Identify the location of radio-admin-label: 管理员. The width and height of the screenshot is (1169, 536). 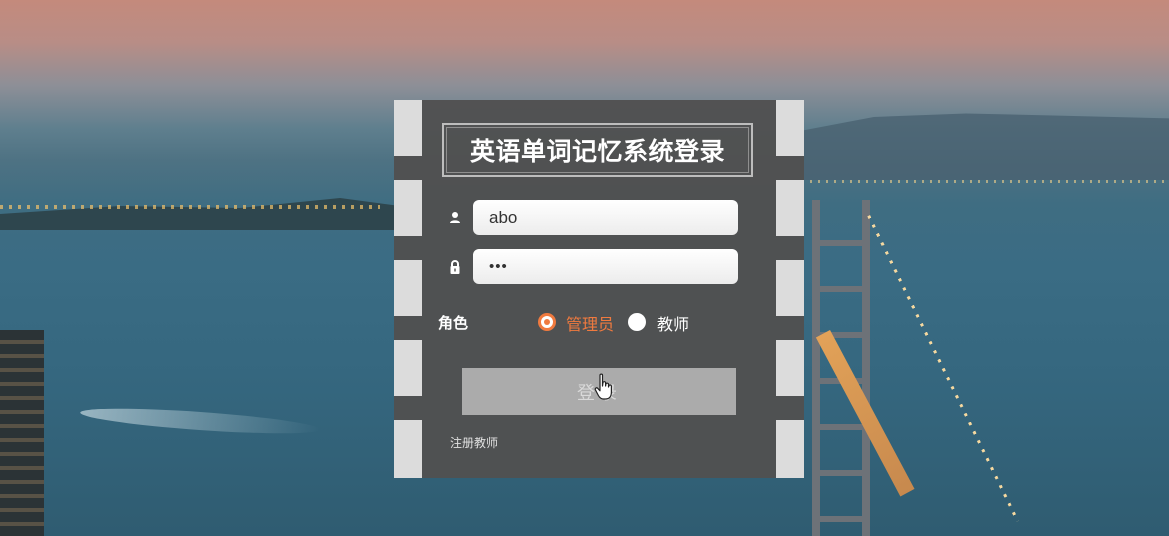
(590, 323).